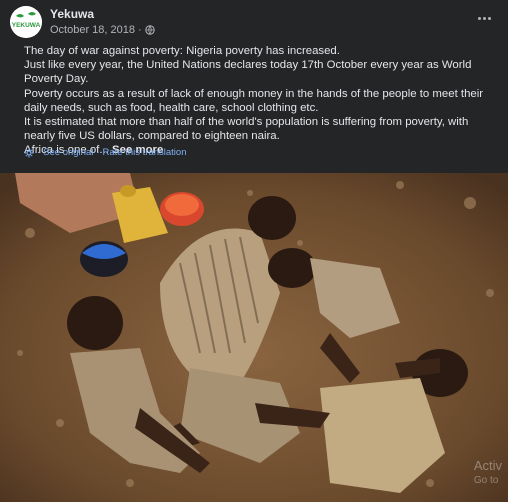 The width and height of the screenshot is (508, 502). I want to click on see-original-link: See original, so click(68, 152).